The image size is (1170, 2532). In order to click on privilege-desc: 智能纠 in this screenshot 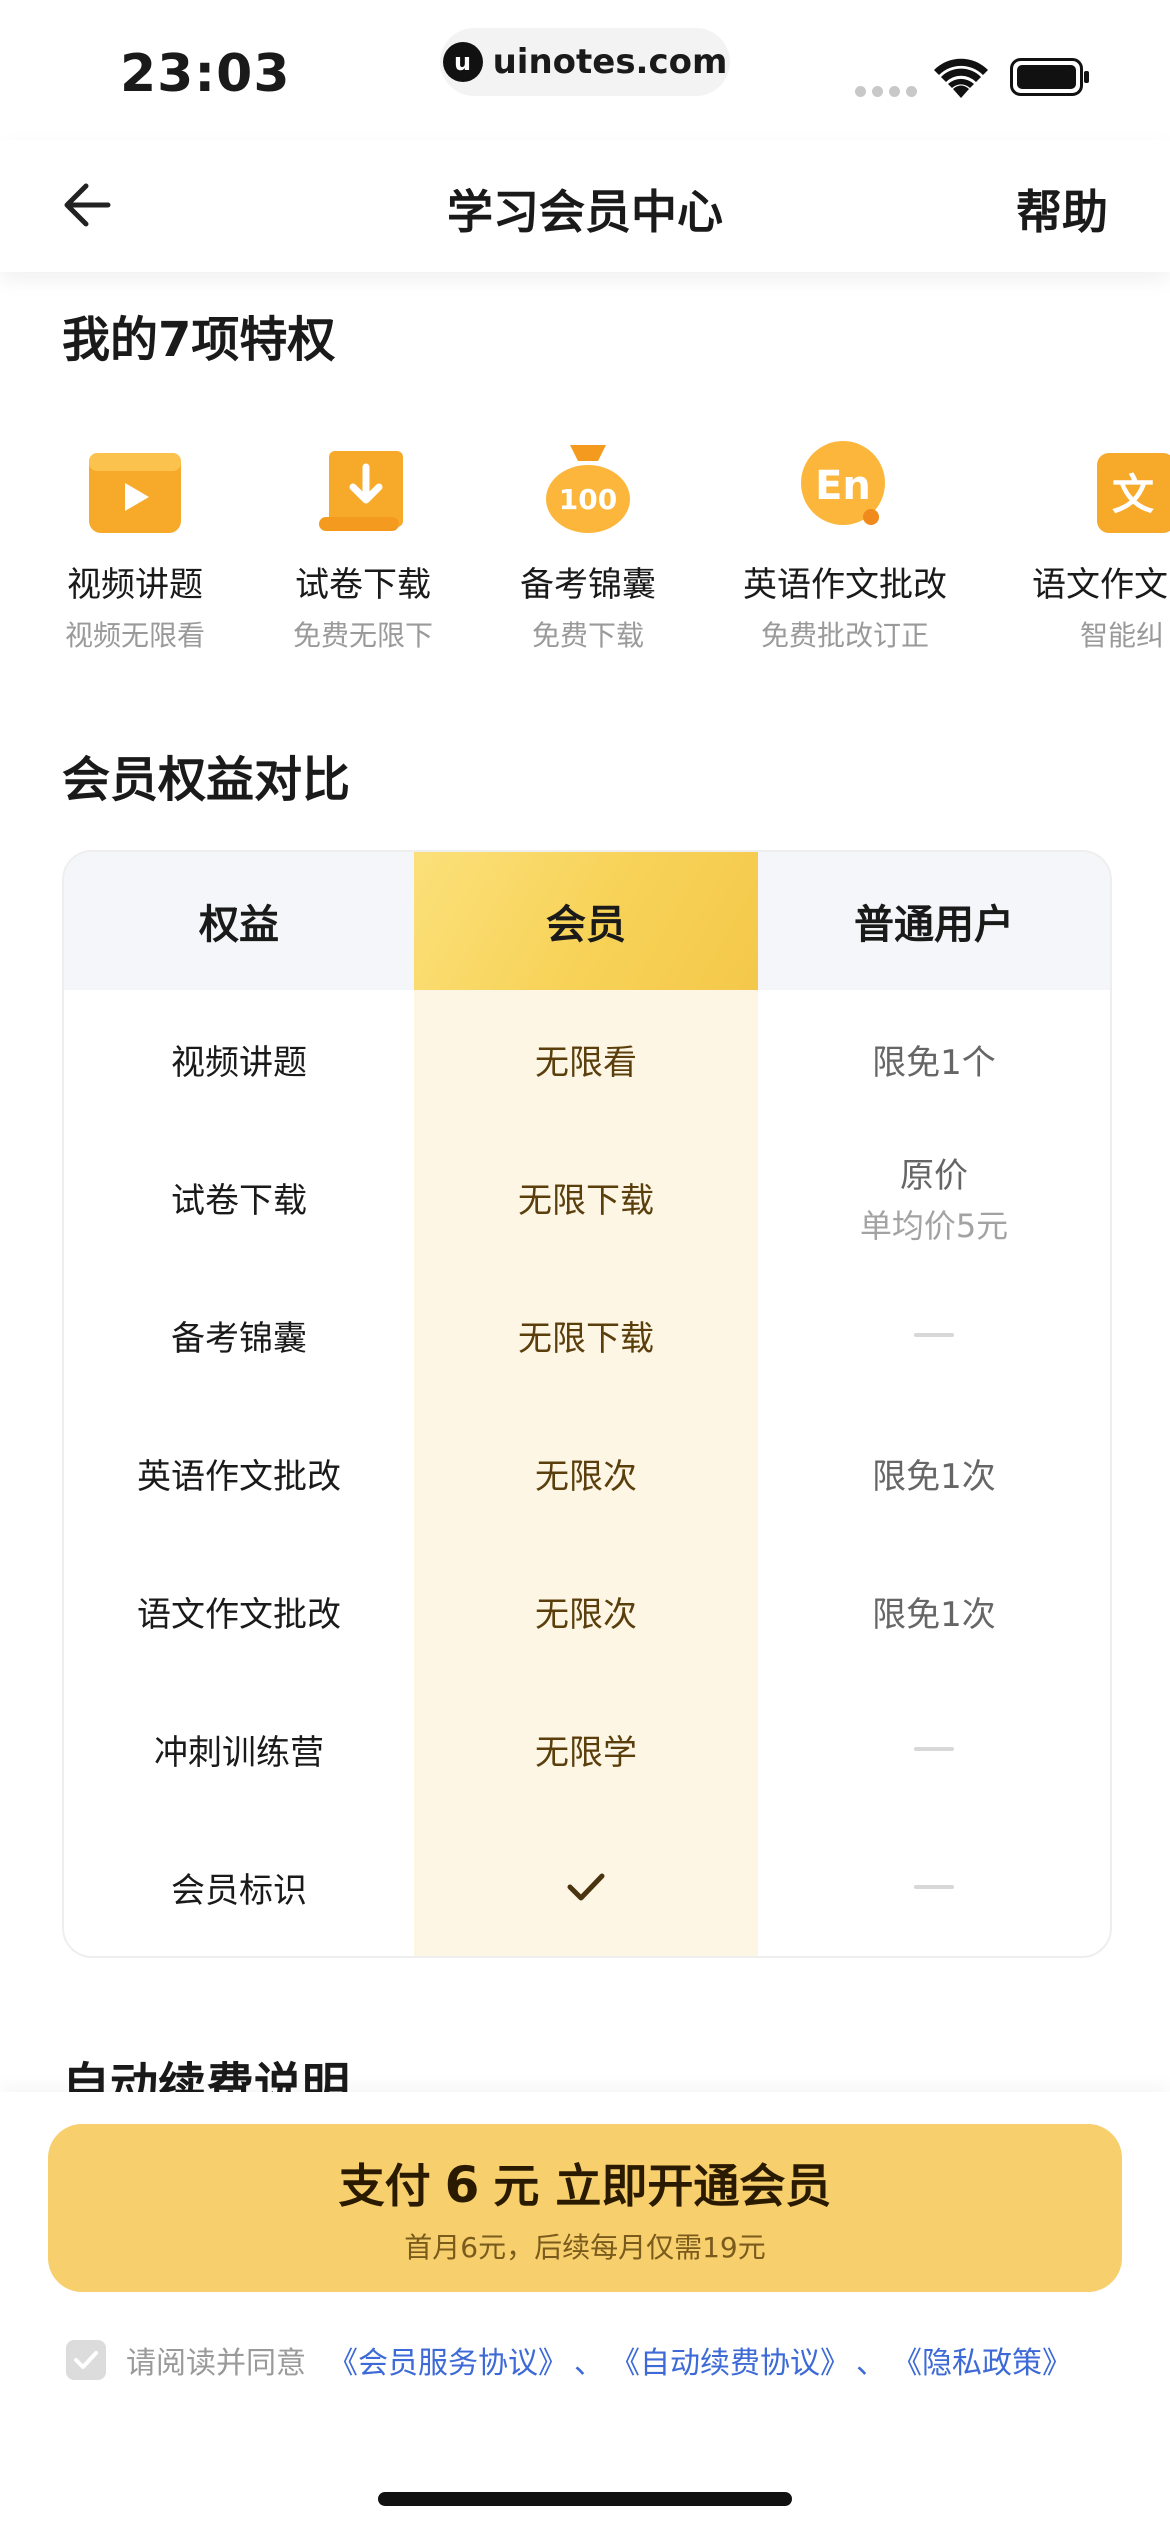, I will do `click(1122, 635)`.